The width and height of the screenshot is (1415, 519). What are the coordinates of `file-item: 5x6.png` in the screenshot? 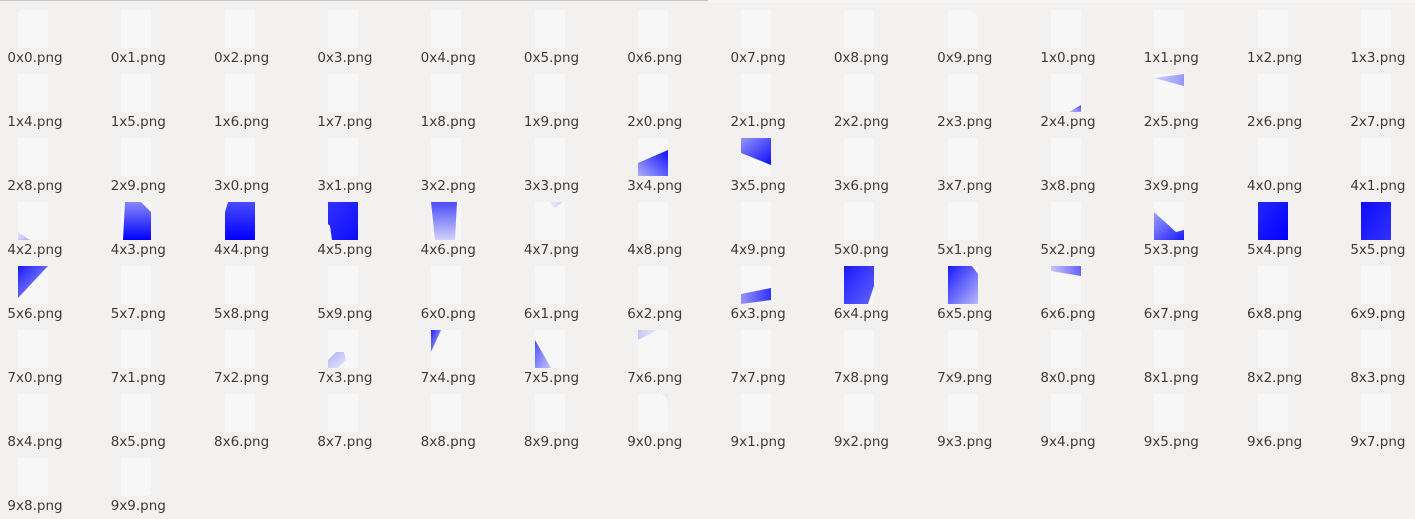 It's located at (51, 289).